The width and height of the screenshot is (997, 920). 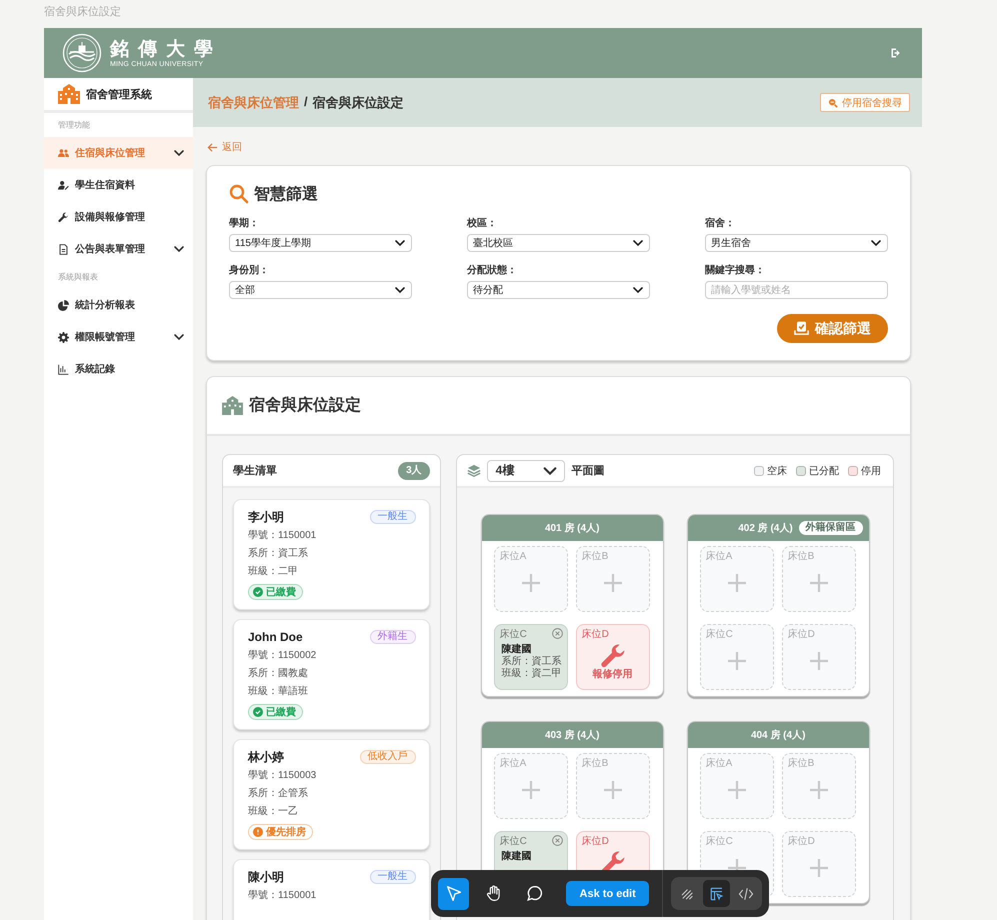 What do you see at coordinates (63, 185) in the screenshot?
I see `person-pencil-icon` at bounding box center [63, 185].